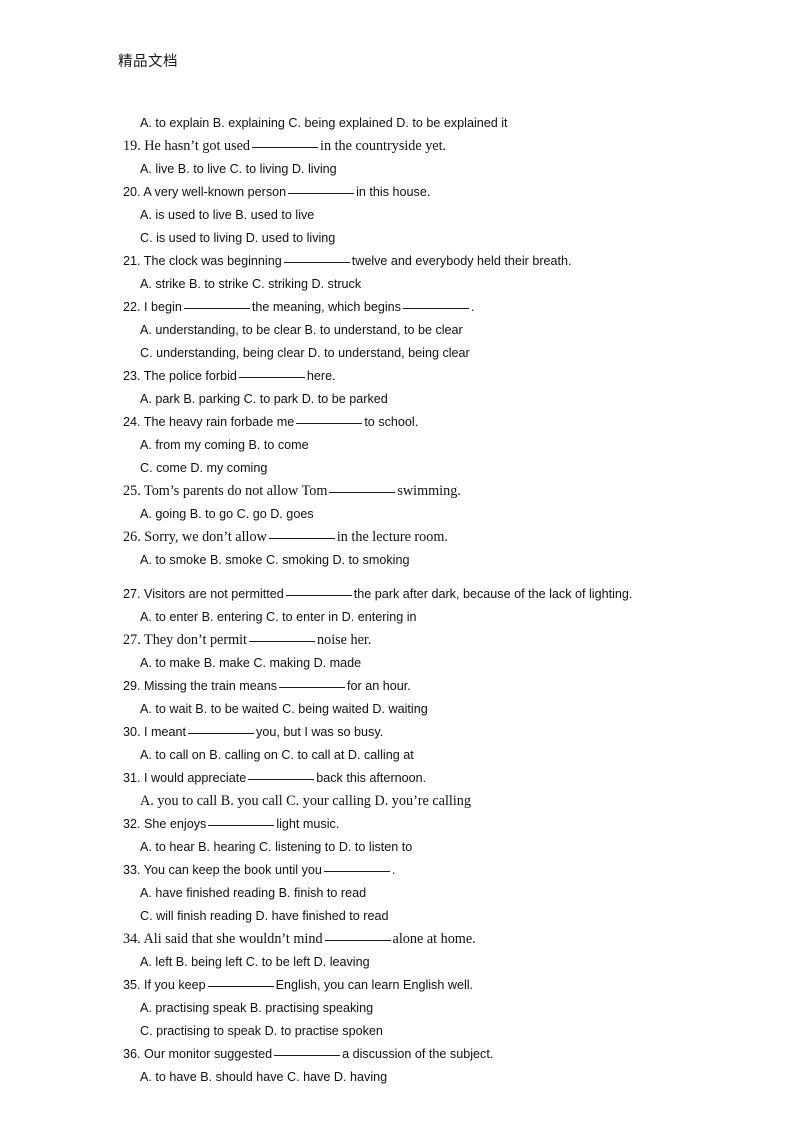 The image size is (800, 1132). Describe the element at coordinates (132, 778) in the screenshot. I see `question-number: 31.` at that location.